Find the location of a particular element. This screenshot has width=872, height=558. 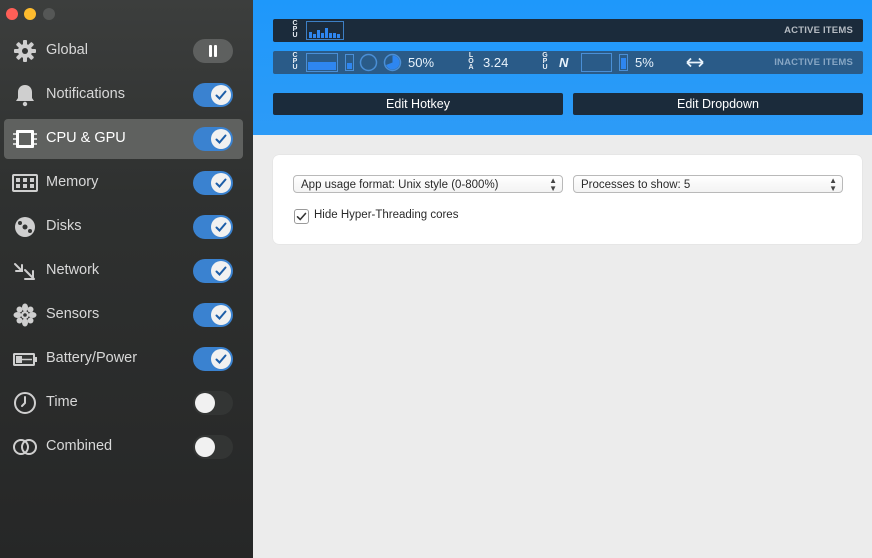

pause-icon is located at coordinates (213, 51).